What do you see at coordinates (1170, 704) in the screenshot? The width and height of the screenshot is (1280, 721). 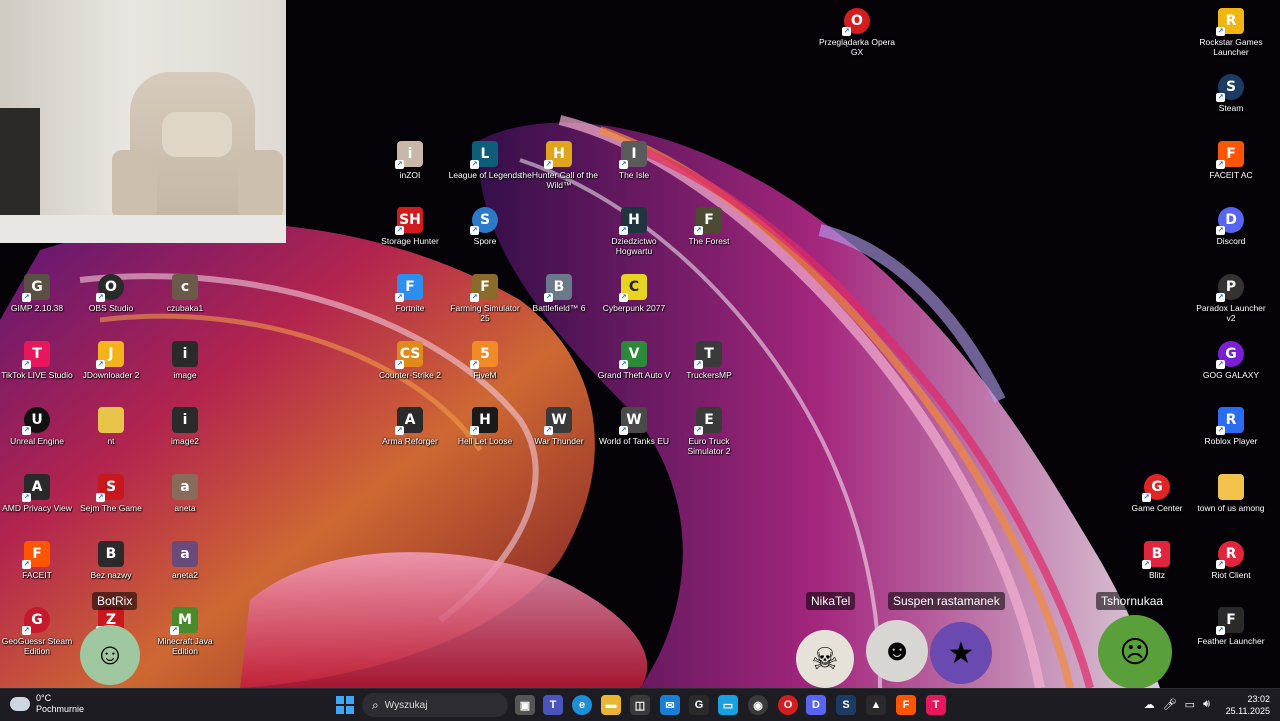 I see `microphone-icon: 🎤︎` at bounding box center [1170, 704].